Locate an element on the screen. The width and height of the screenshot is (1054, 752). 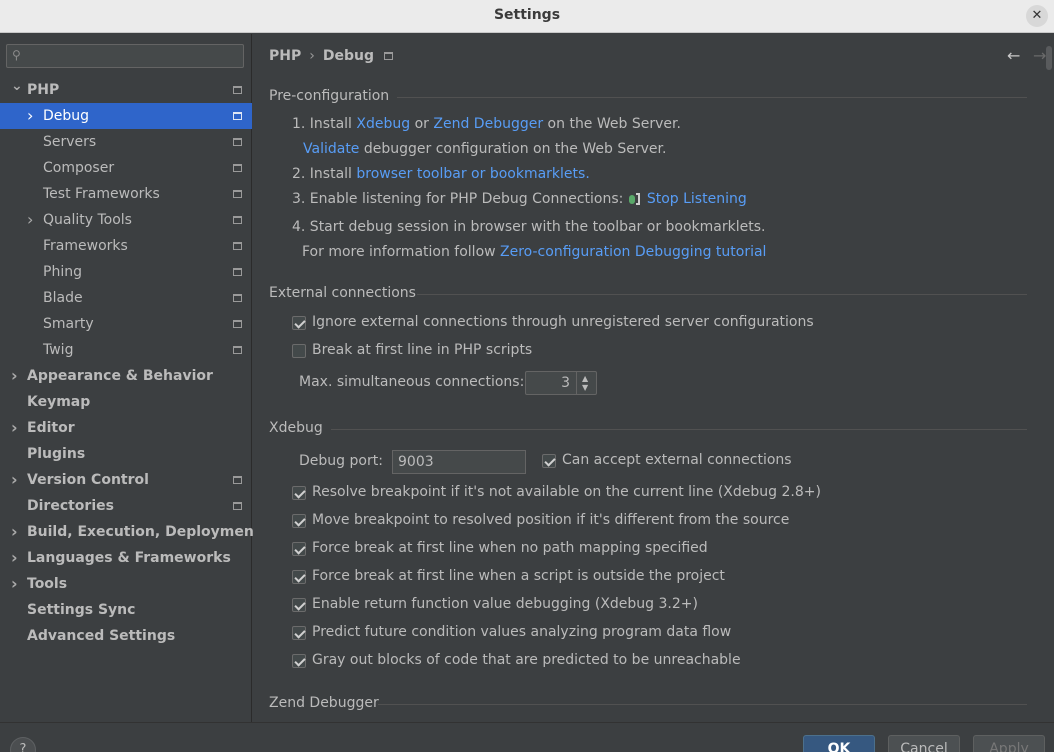
zend-debugger-link: Zend Debugger is located at coordinates (488, 124).